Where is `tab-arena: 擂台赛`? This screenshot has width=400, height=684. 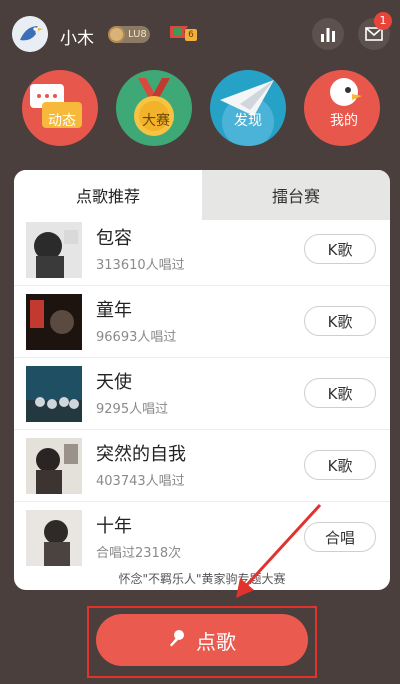
tab-arena: 擂台赛 is located at coordinates (296, 195).